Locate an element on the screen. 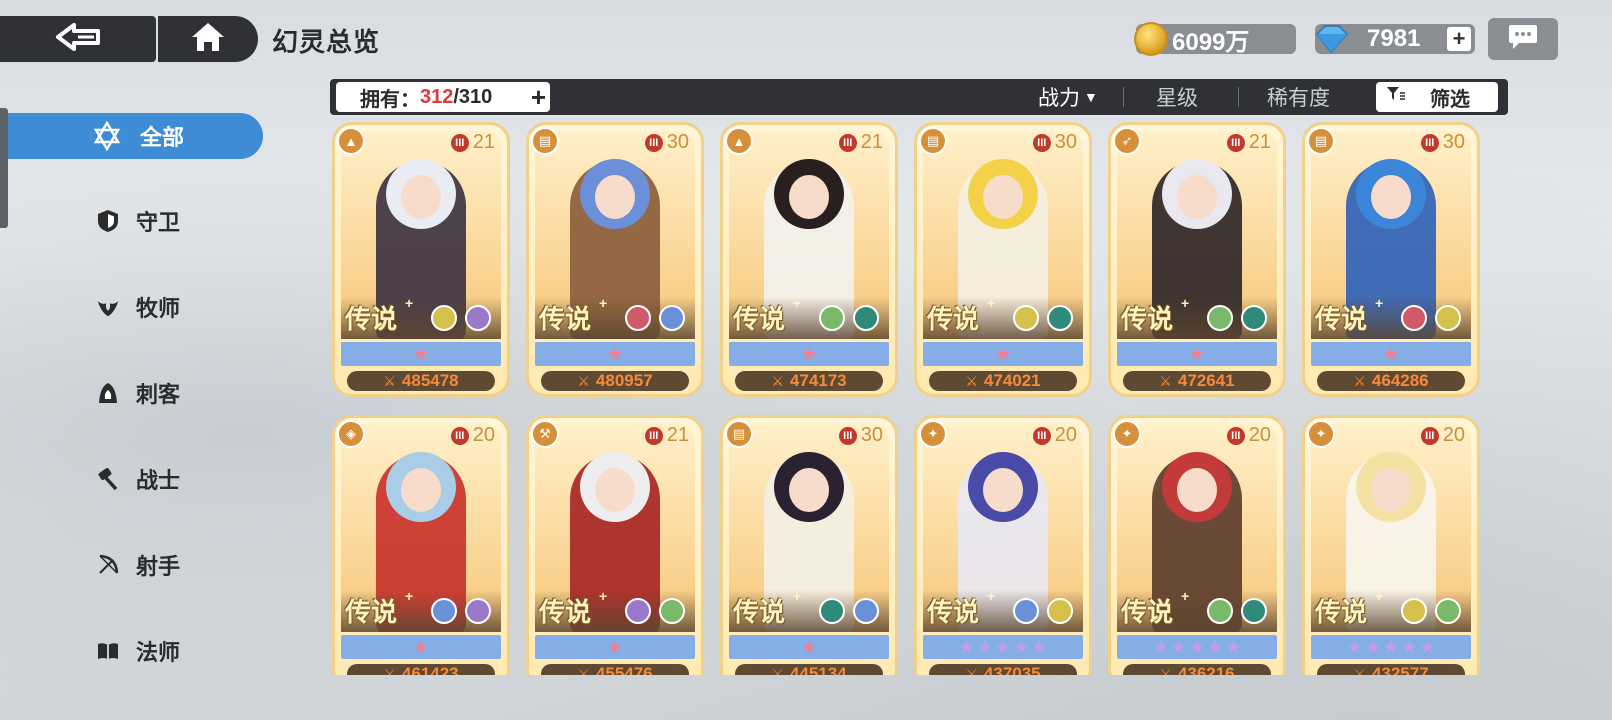 The image size is (1612, 720). character-card: 传说 + ◈ III 20 ★ ⚔ 461423 is located at coordinates (421, 545).